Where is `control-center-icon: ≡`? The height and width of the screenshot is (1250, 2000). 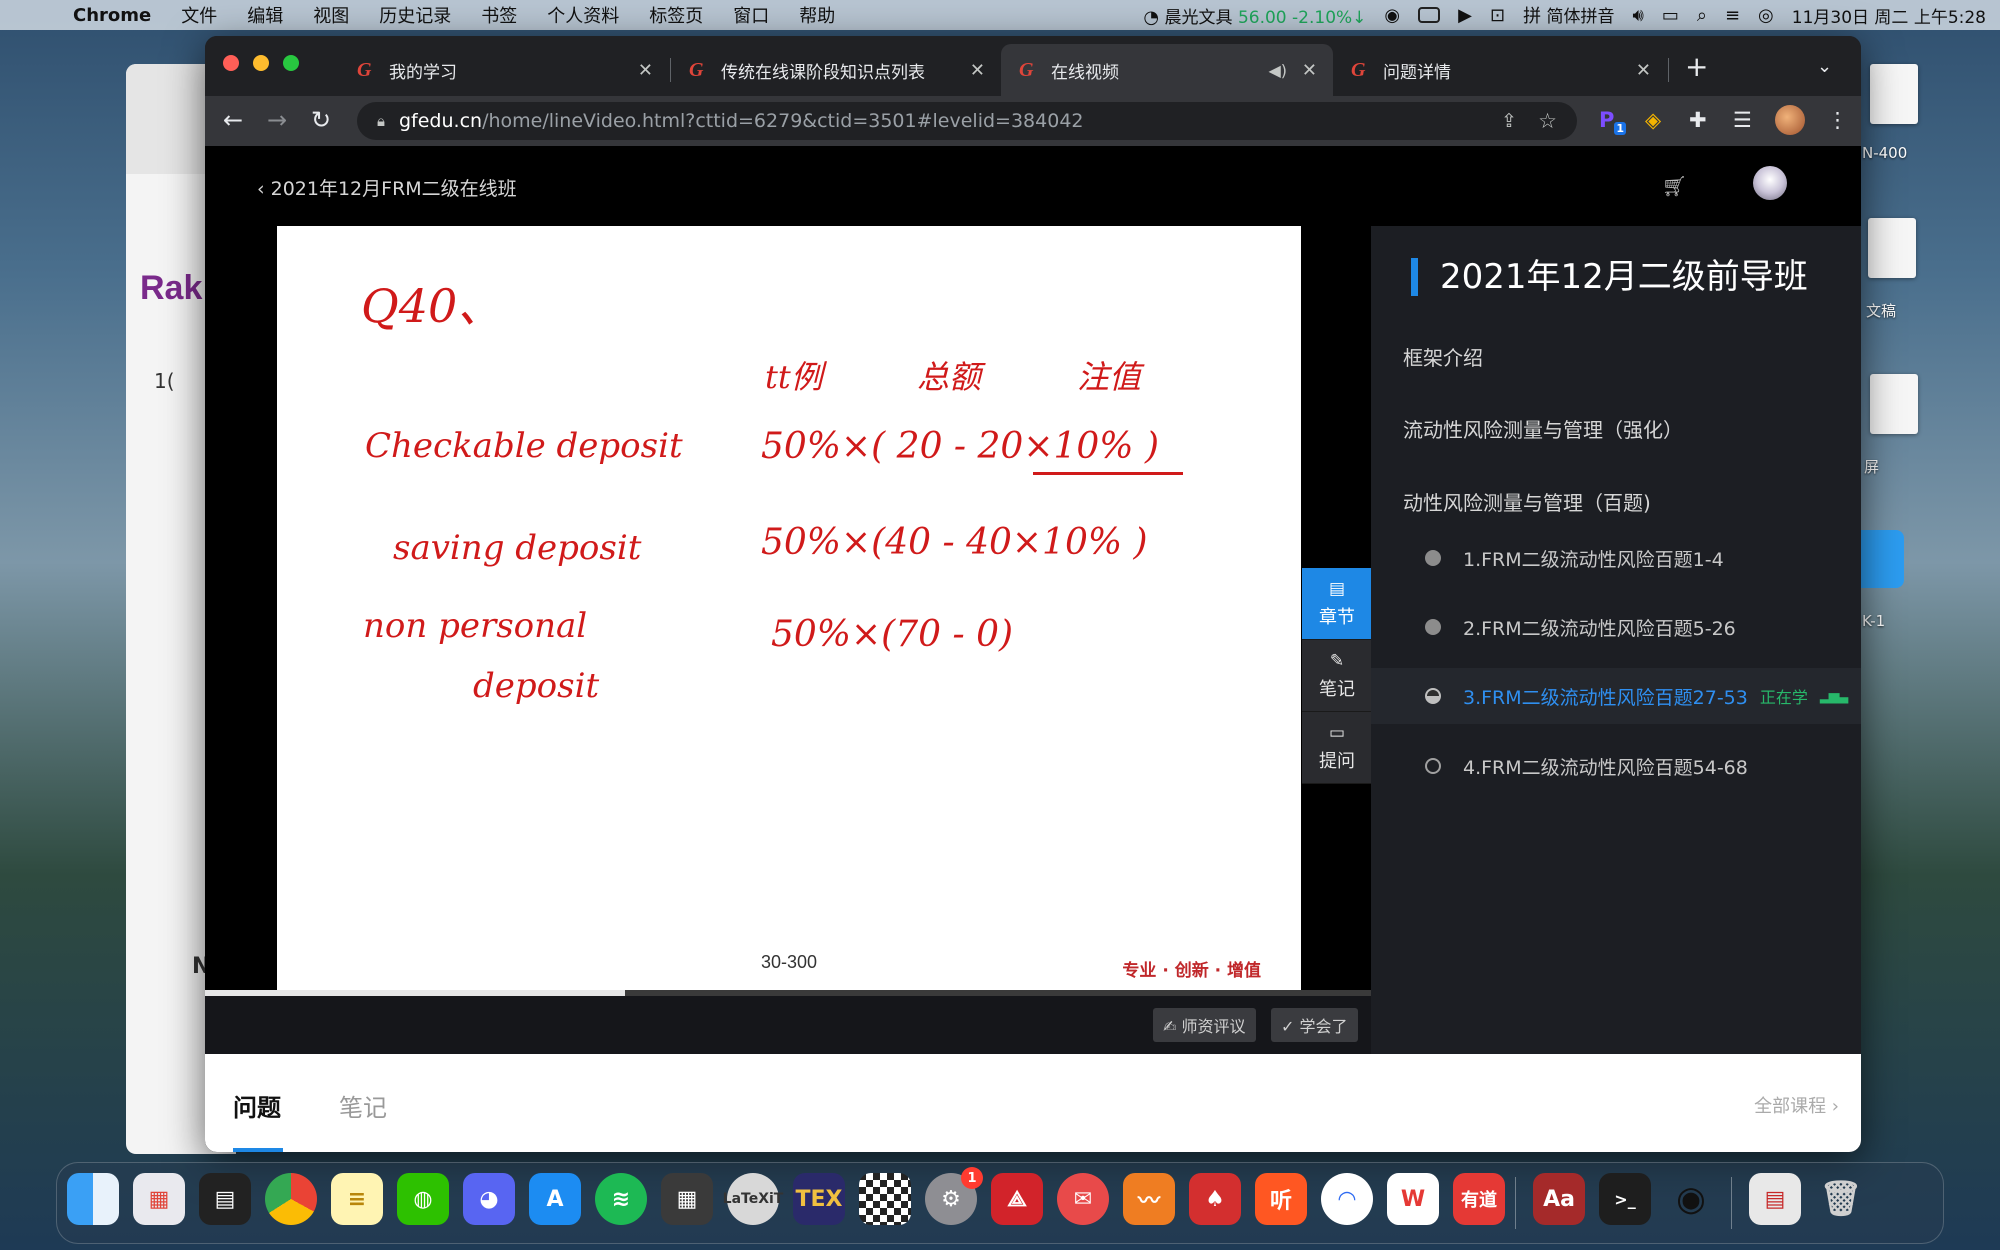 control-center-icon: ≡ is located at coordinates (1732, 15).